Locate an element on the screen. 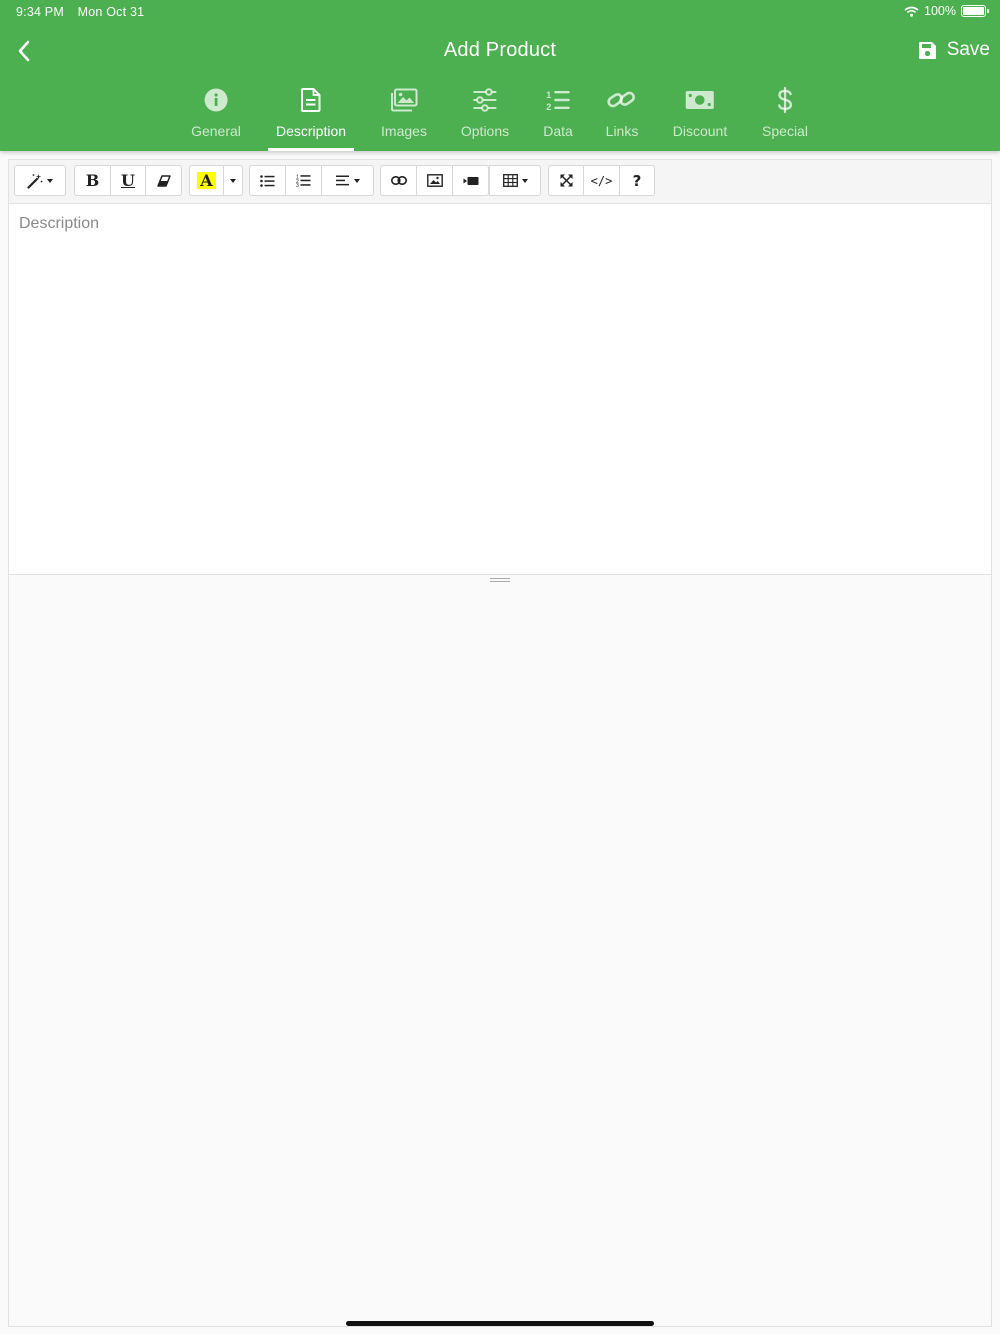  table-icon is located at coordinates (510, 180).